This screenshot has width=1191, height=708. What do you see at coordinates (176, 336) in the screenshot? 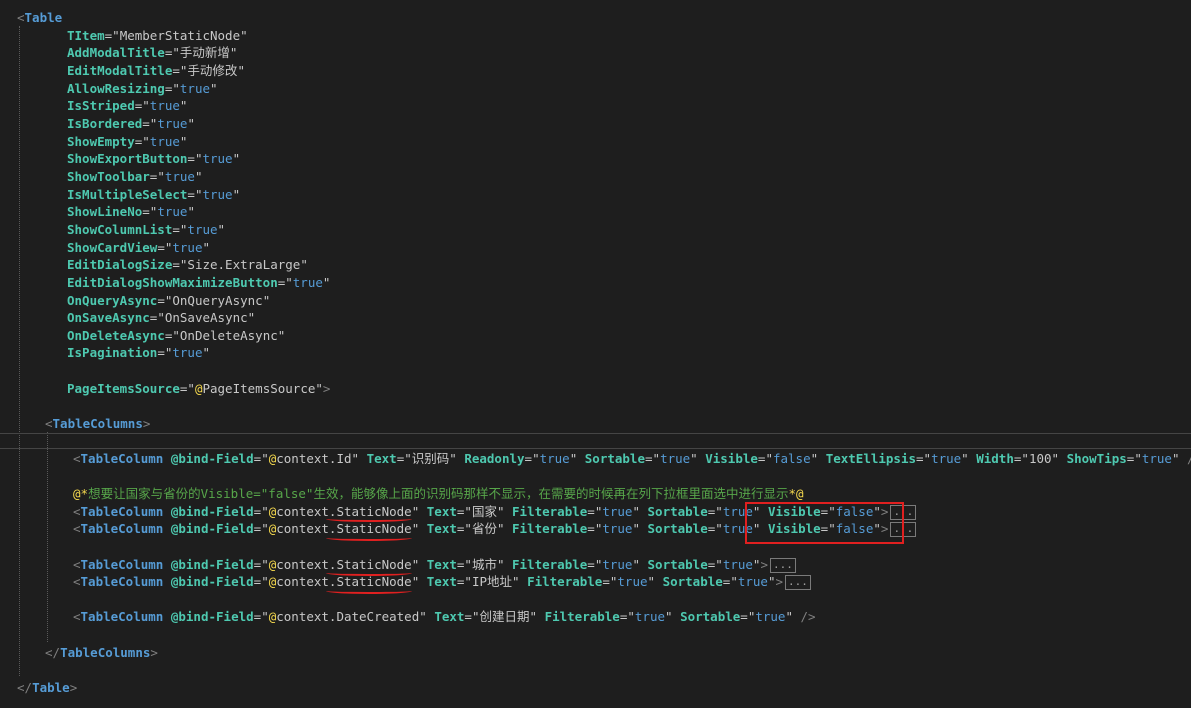
I see `code-line: OnDeleteAsync="OnDeleteAsync"` at bounding box center [176, 336].